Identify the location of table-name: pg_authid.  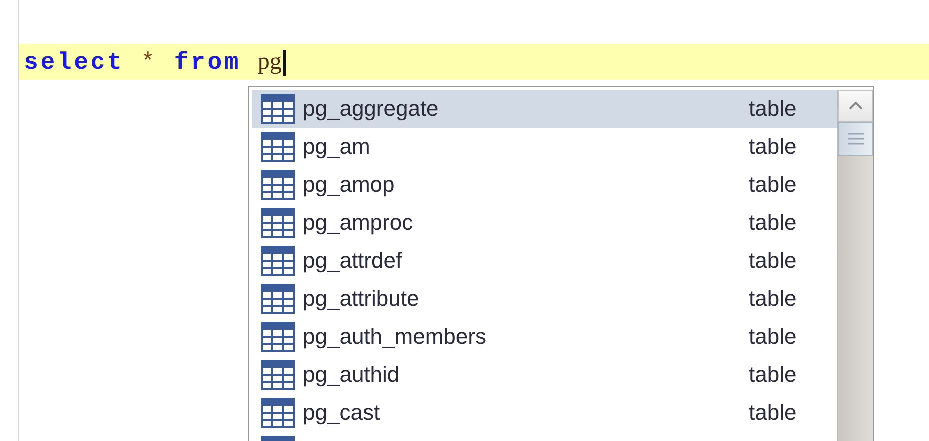
(352, 375).